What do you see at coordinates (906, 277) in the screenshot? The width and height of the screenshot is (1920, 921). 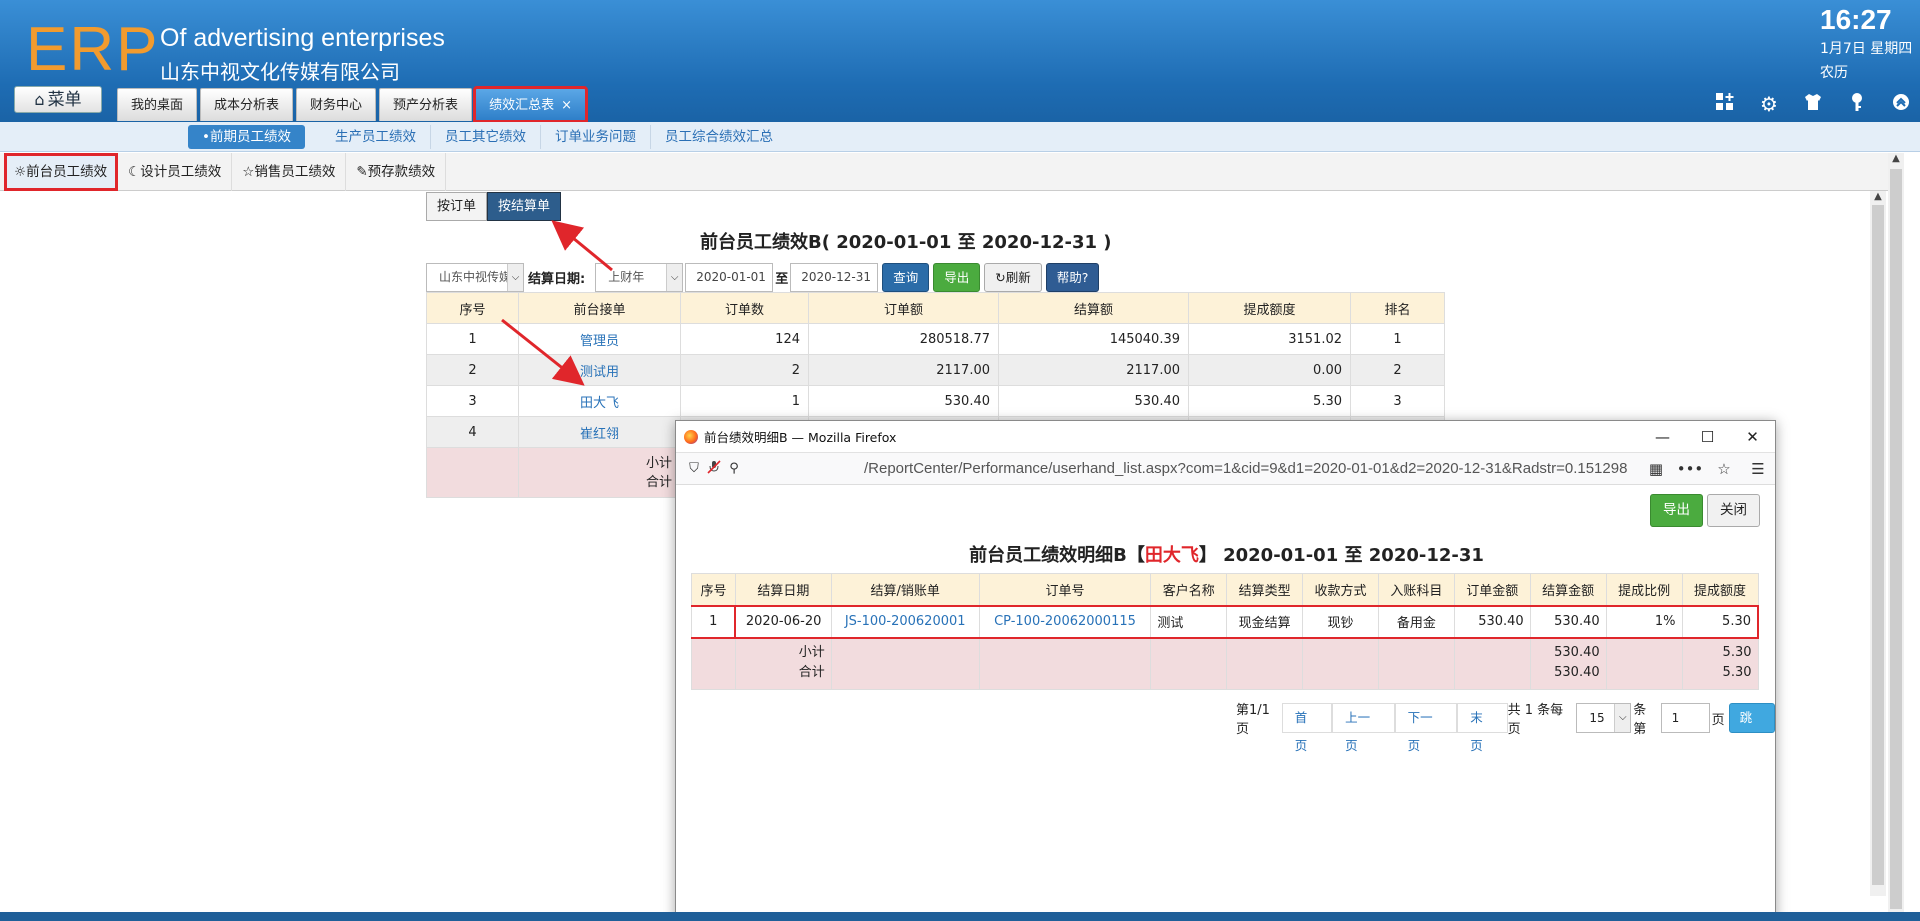 I see `query-button: 查询` at bounding box center [906, 277].